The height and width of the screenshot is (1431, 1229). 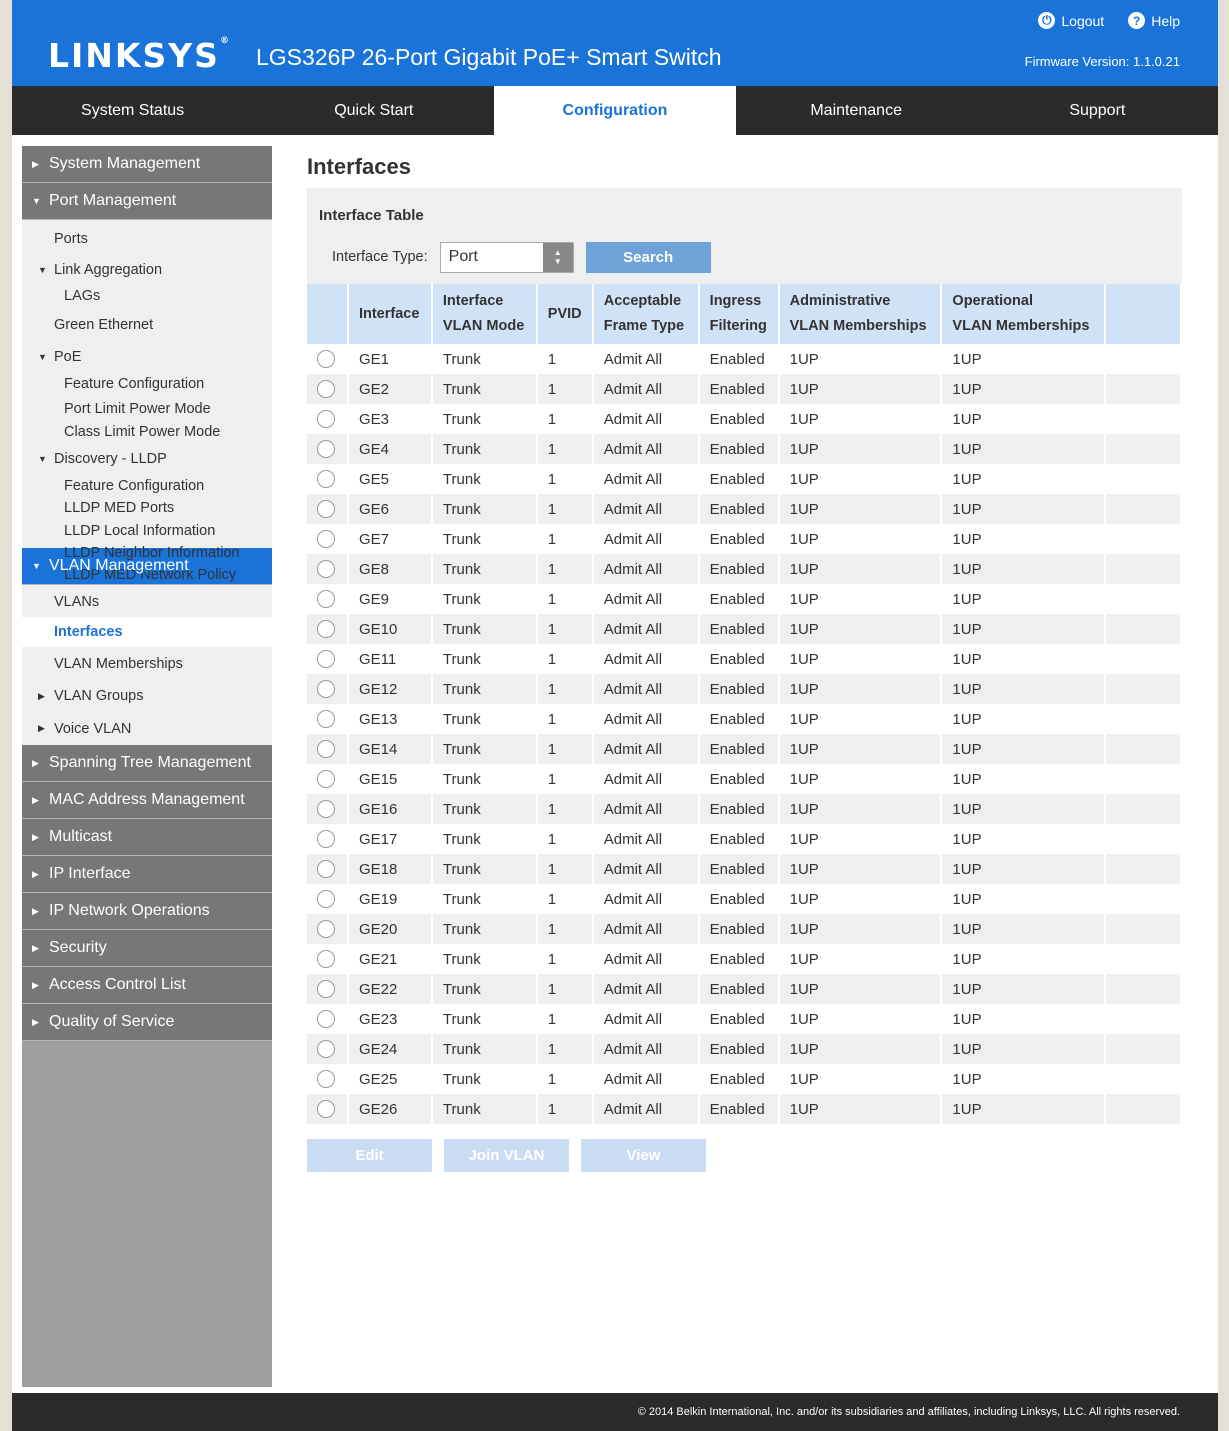 I want to click on tab-maintenance: Maintenance, so click(x=856, y=110).